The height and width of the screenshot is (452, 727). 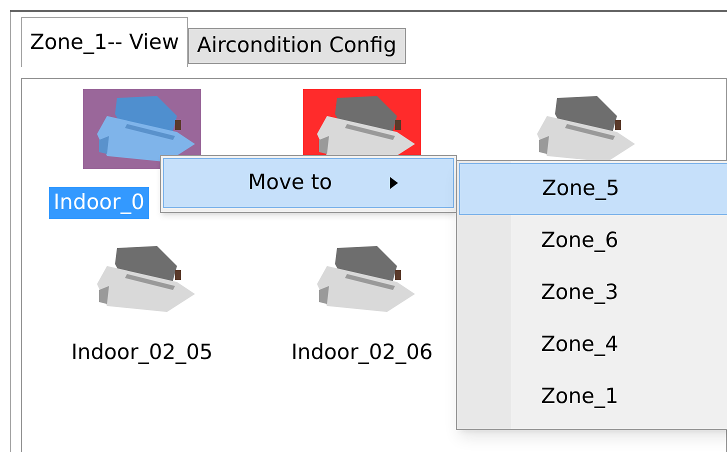 I want to click on menu-item: Zone_6, so click(x=593, y=241).